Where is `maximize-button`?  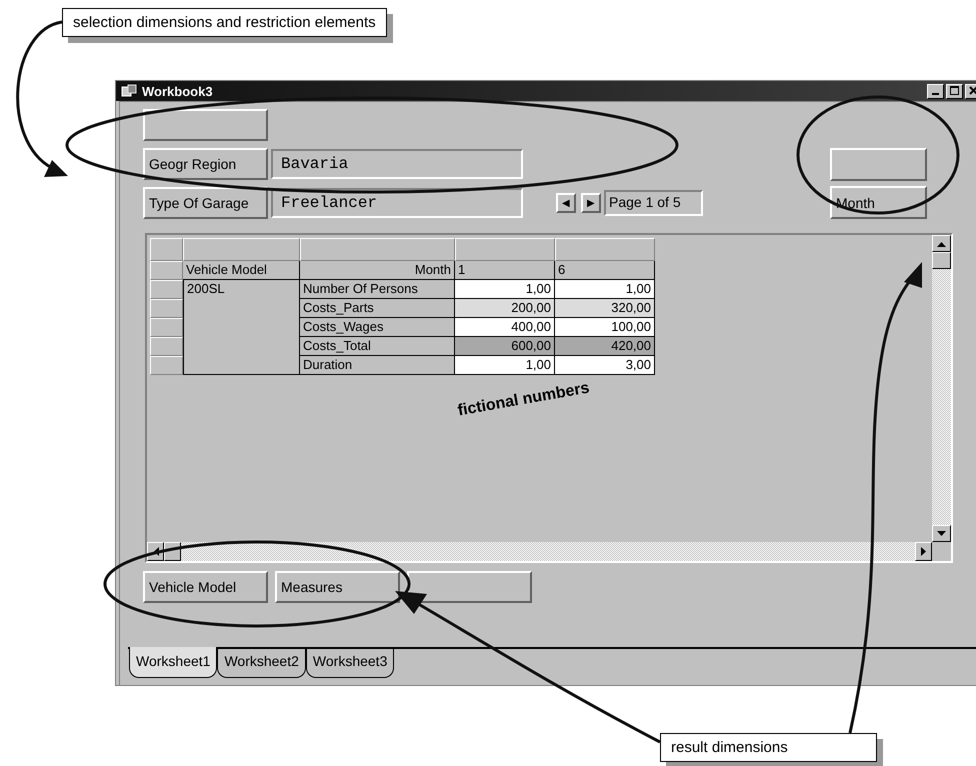
maximize-button is located at coordinates (954, 91).